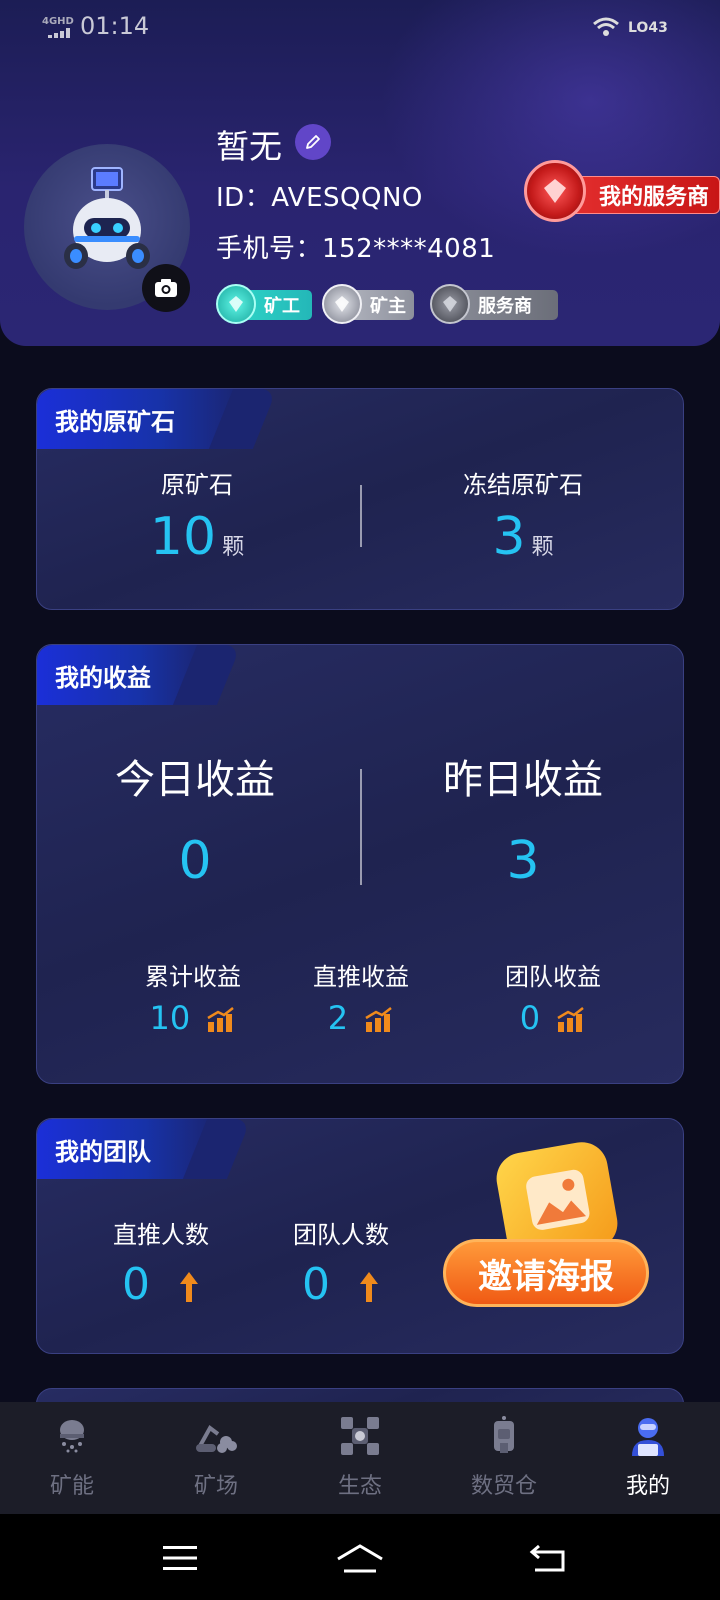 This screenshot has height=1600, width=720. What do you see at coordinates (127, 1149) in the screenshot?
I see `team-card-title: 我的团队` at bounding box center [127, 1149].